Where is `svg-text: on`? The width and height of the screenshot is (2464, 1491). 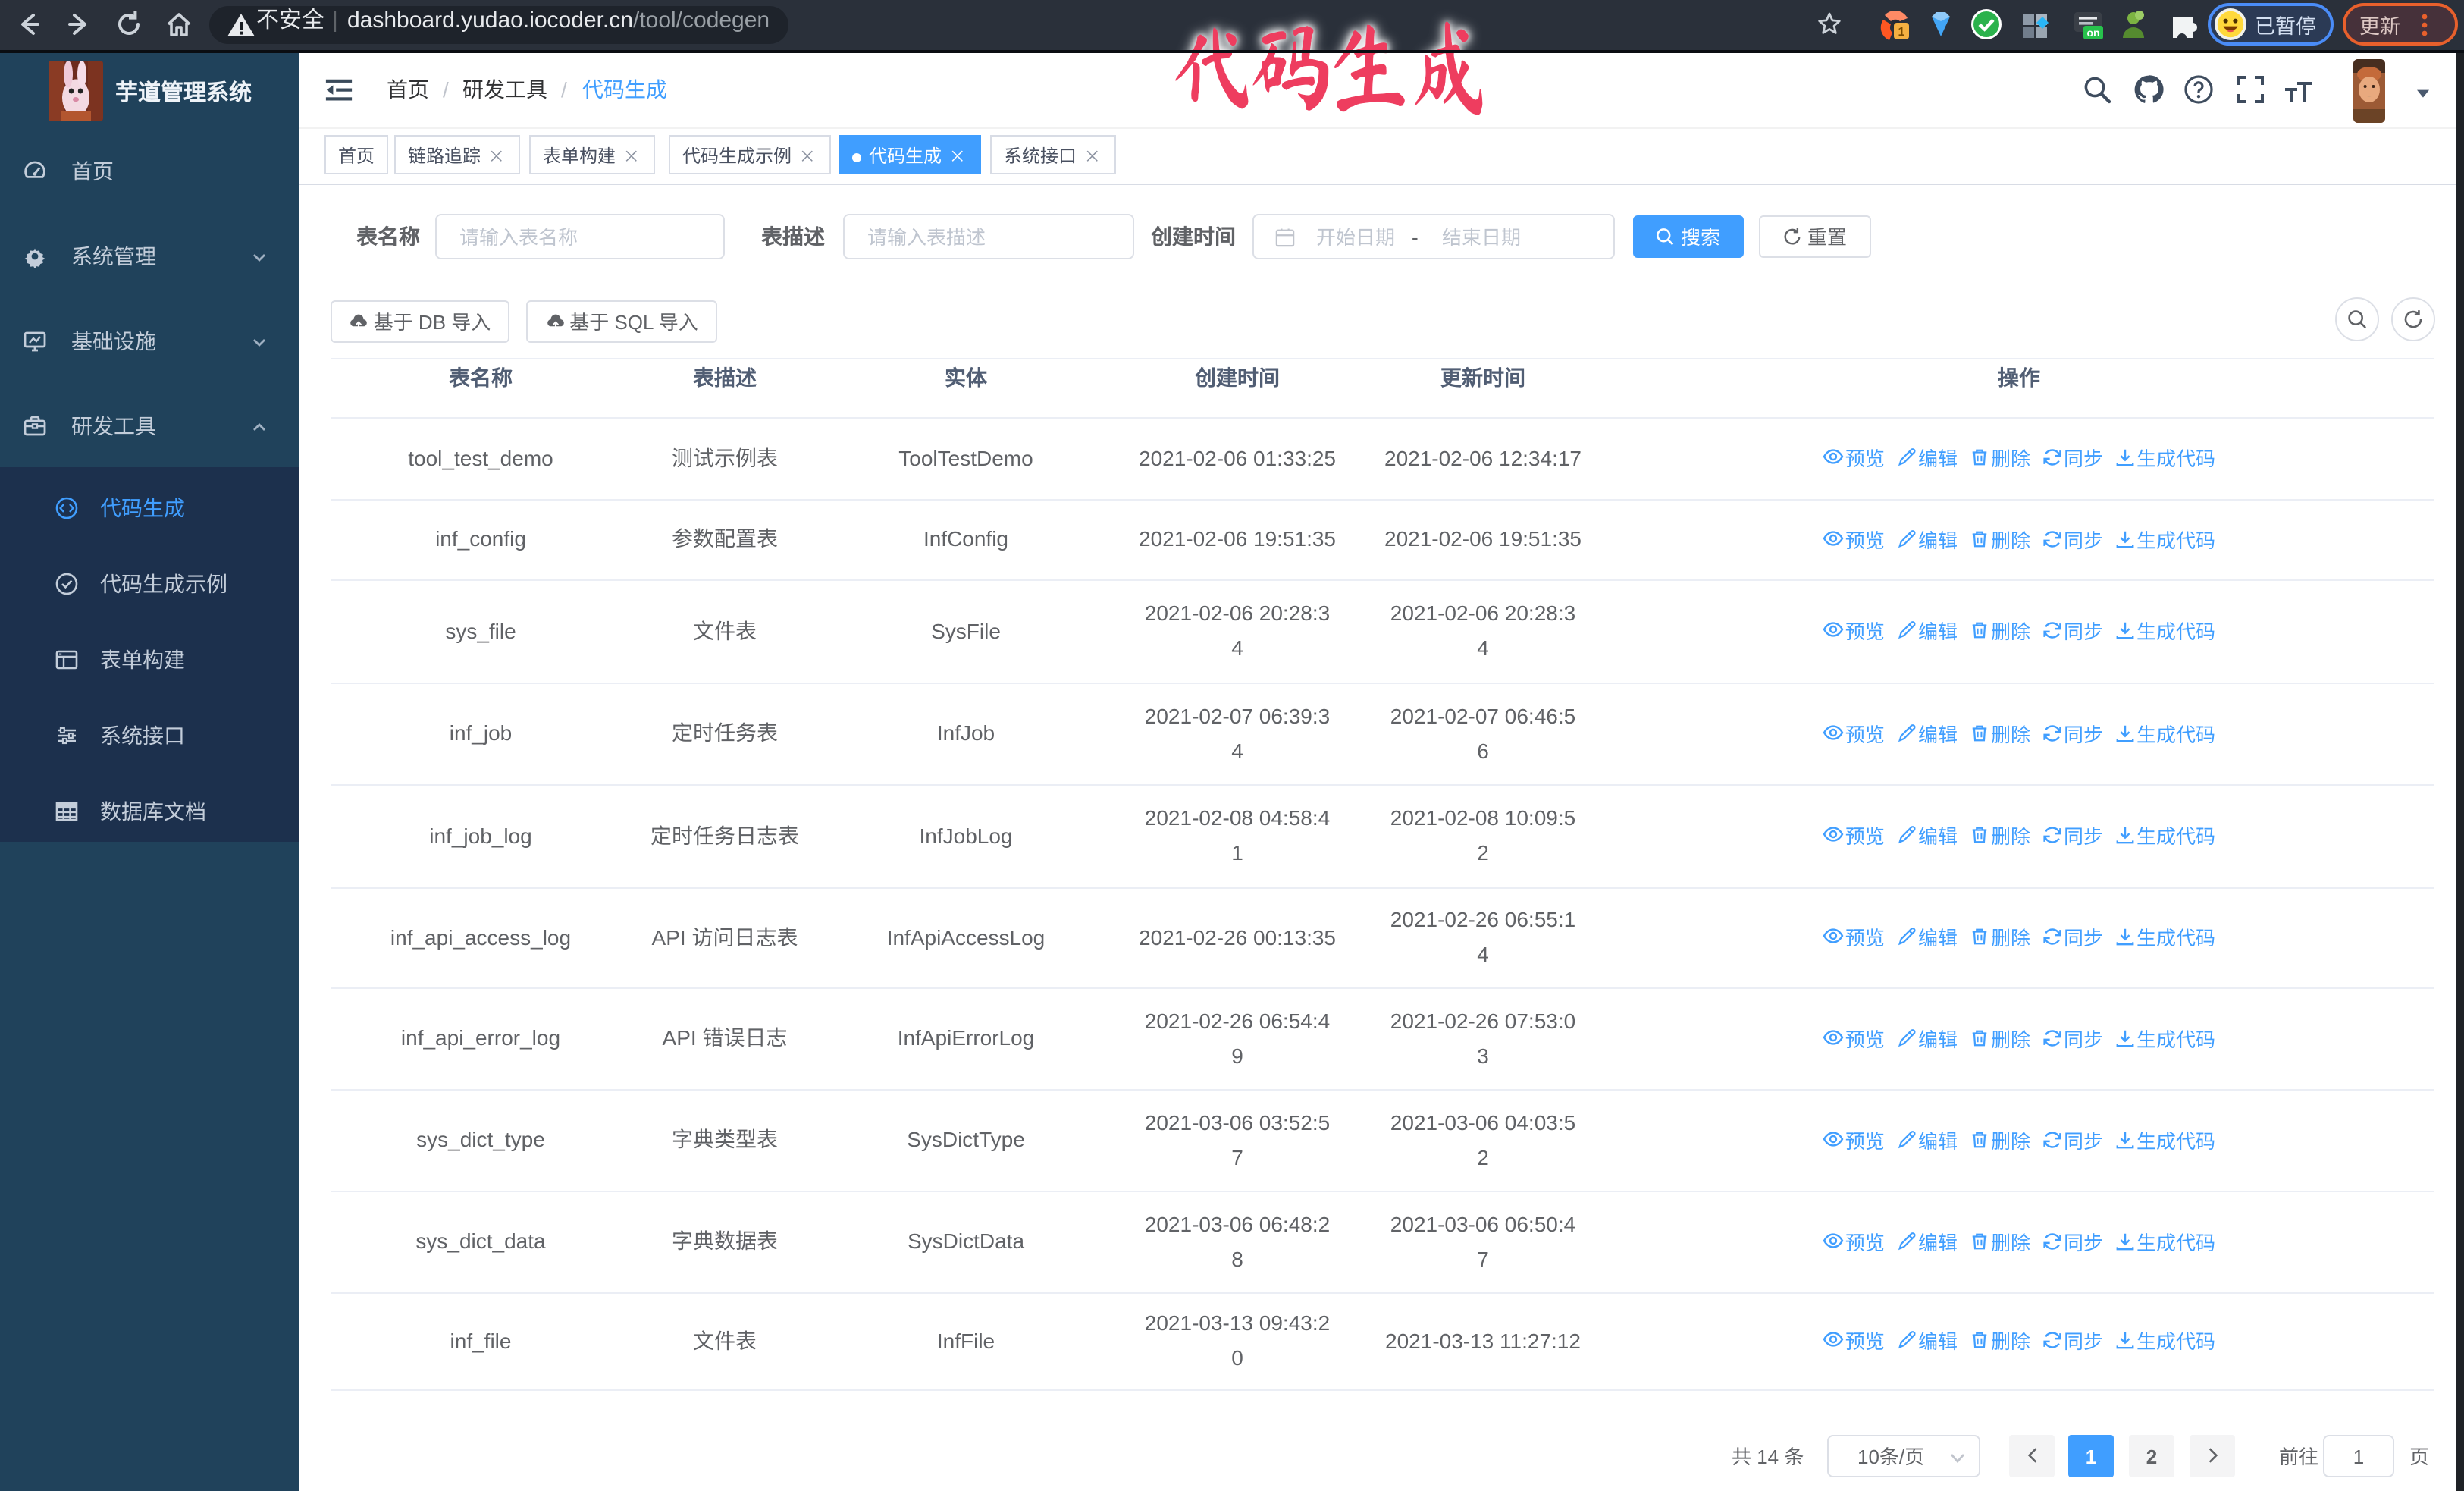
svg-text: on is located at coordinates (2093, 32).